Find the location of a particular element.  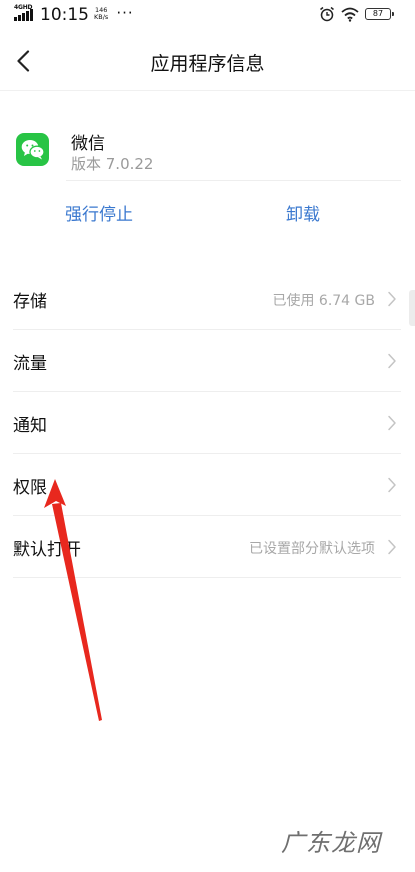

force-stop-button: 强行停止 is located at coordinates (99, 212).